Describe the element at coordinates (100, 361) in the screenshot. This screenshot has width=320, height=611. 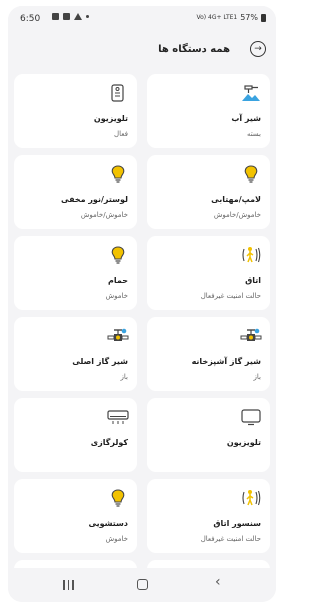
I see `device-name: شیر گاز اصلی` at that location.